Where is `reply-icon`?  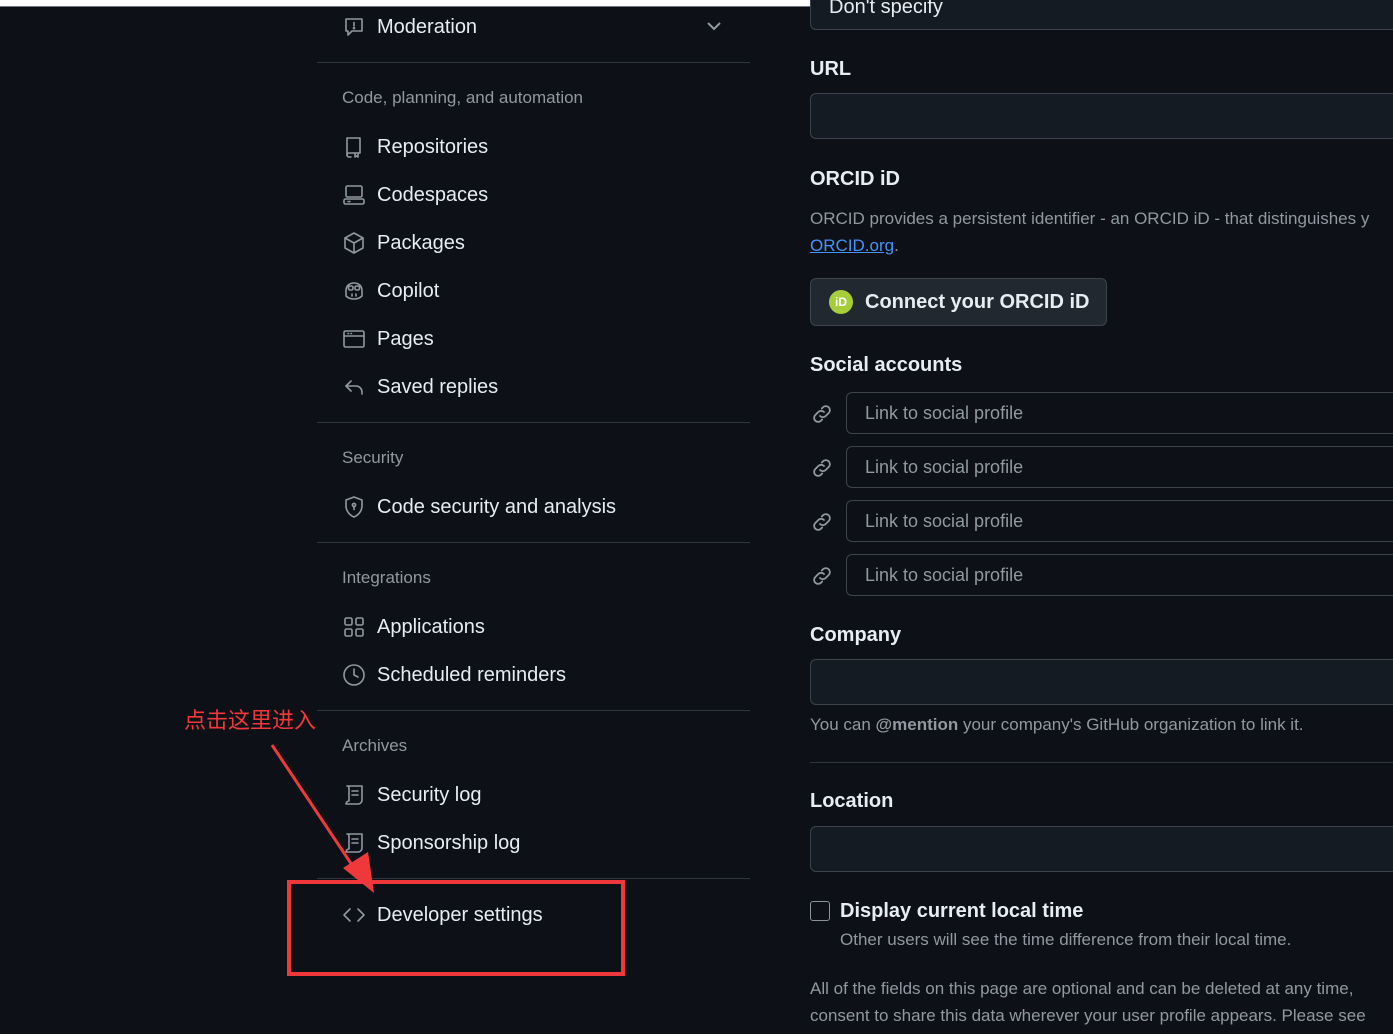 reply-icon is located at coordinates (354, 387).